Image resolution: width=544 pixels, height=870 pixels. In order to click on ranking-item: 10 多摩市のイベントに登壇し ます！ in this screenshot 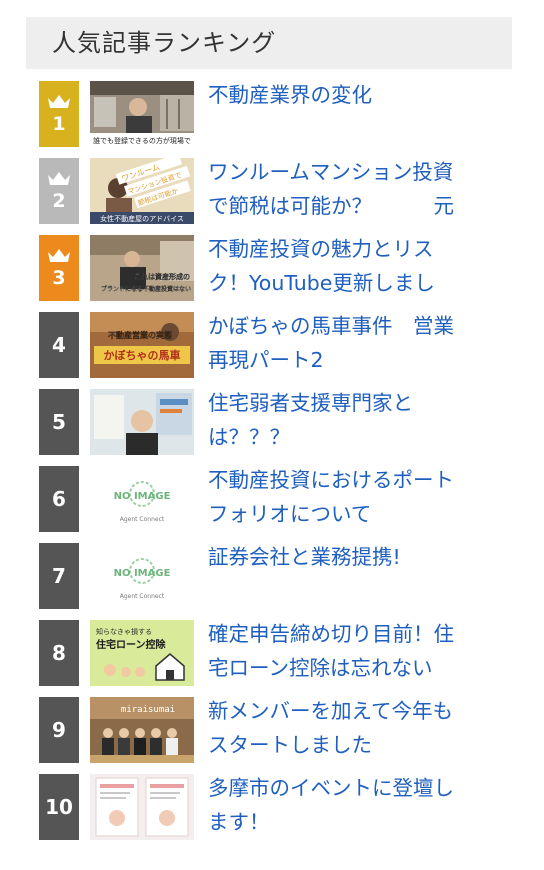, I will do `click(264, 807)`.